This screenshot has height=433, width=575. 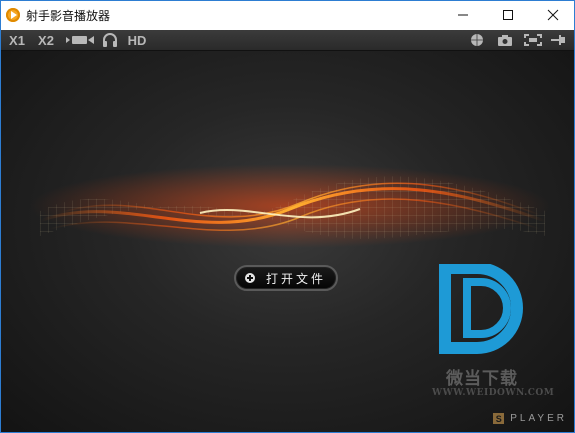 I want to click on close-icon, so click(x=552, y=15).